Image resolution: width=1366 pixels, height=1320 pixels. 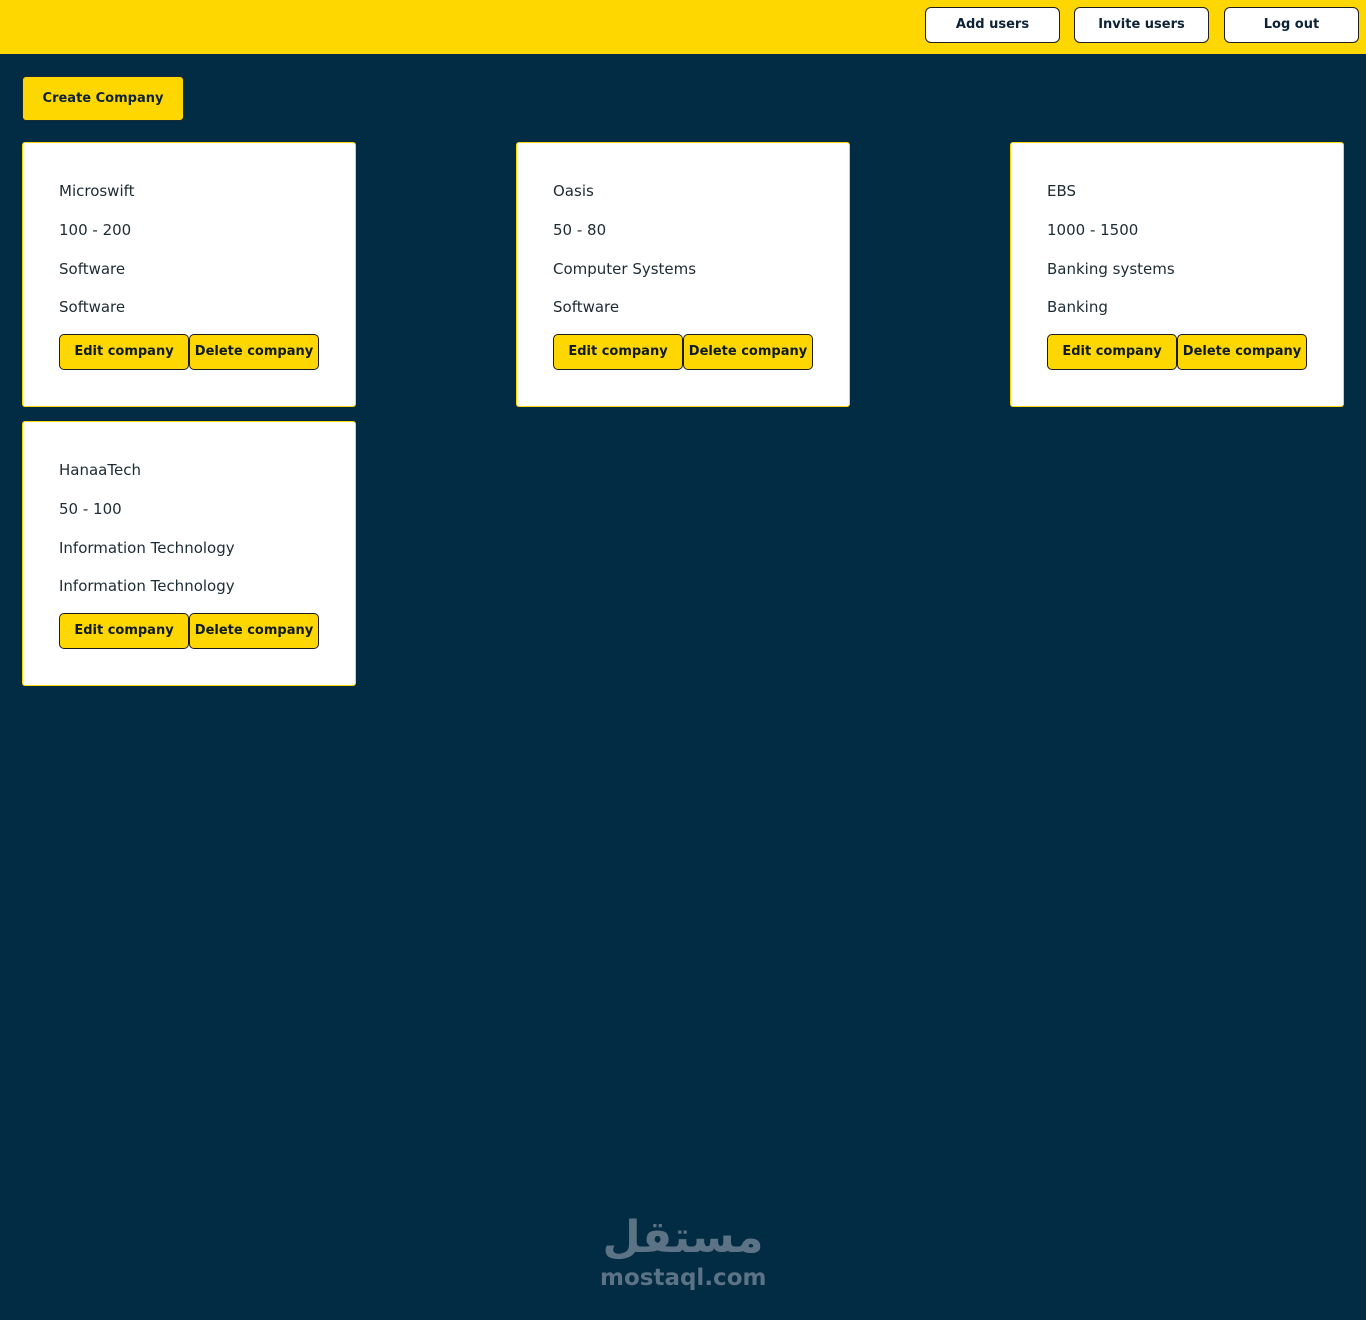 What do you see at coordinates (683, 27) in the screenshot?
I see `top-header: Add users Invite users Log out` at bounding box center [683, 27].